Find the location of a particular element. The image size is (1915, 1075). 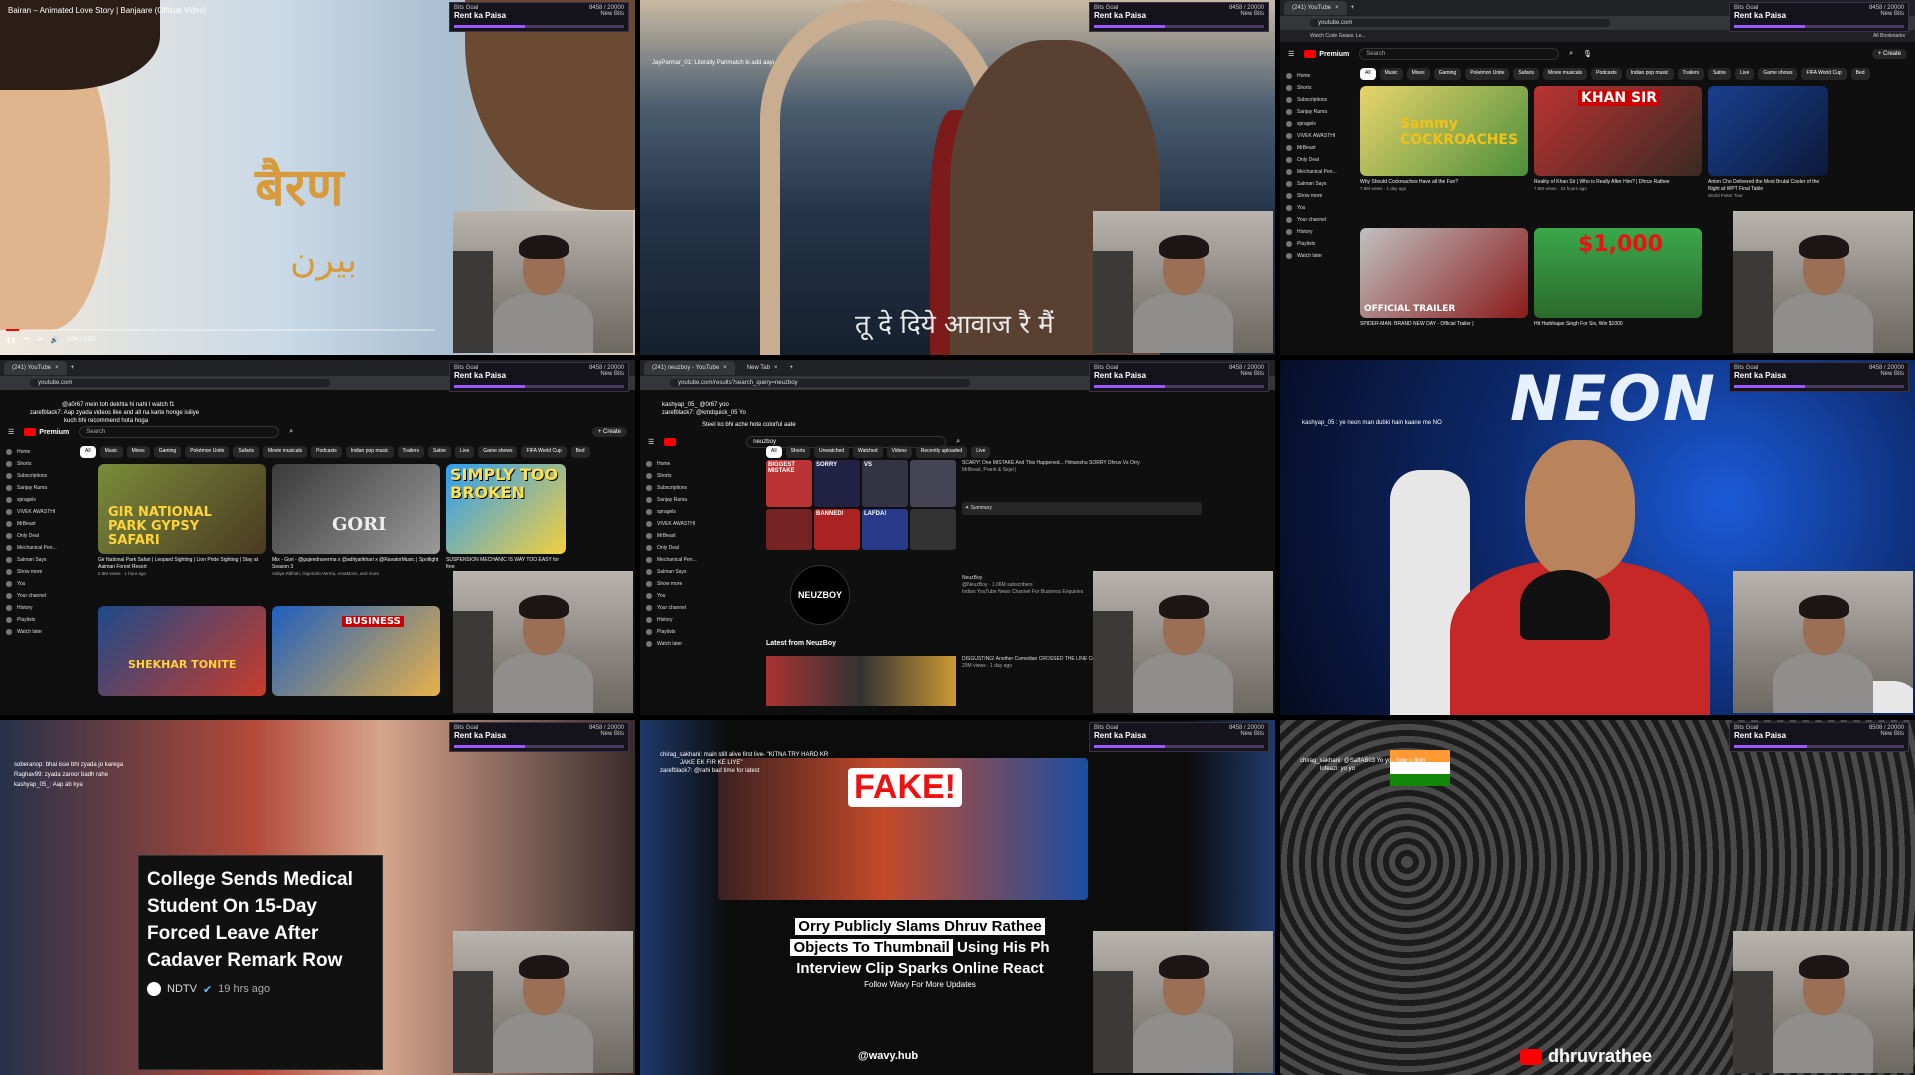

video-thumbnail: $1,000 is located at coordinates (1618, 273).